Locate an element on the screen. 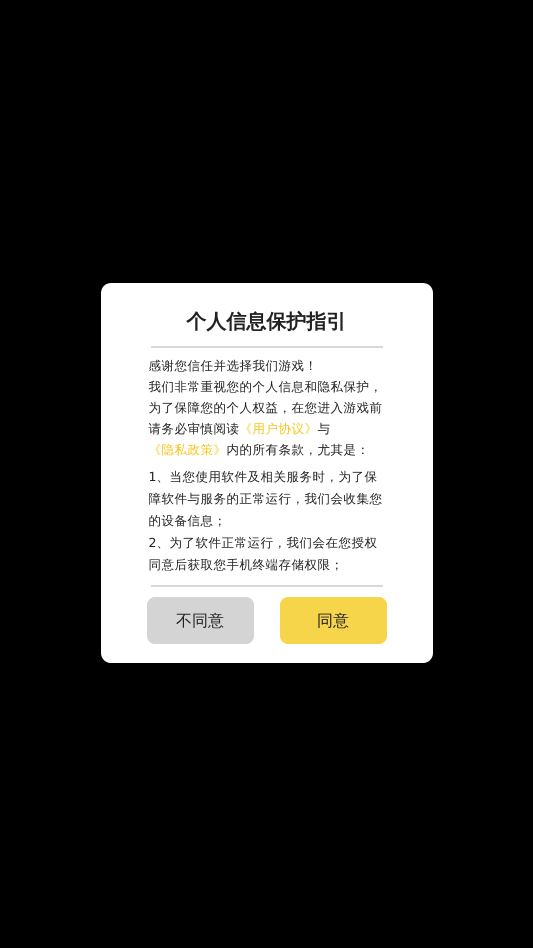 The height and width of the screenshot is (948, 533). notice-paragraph: 我们非常重视您的个人信息和隐私保护，为了保障您的个人权益，在您进入游戏前请务必审慎阅读《用户协议》与 《隐私政策》内的所有条款，尤其是： is located at coordinates (266, 418).